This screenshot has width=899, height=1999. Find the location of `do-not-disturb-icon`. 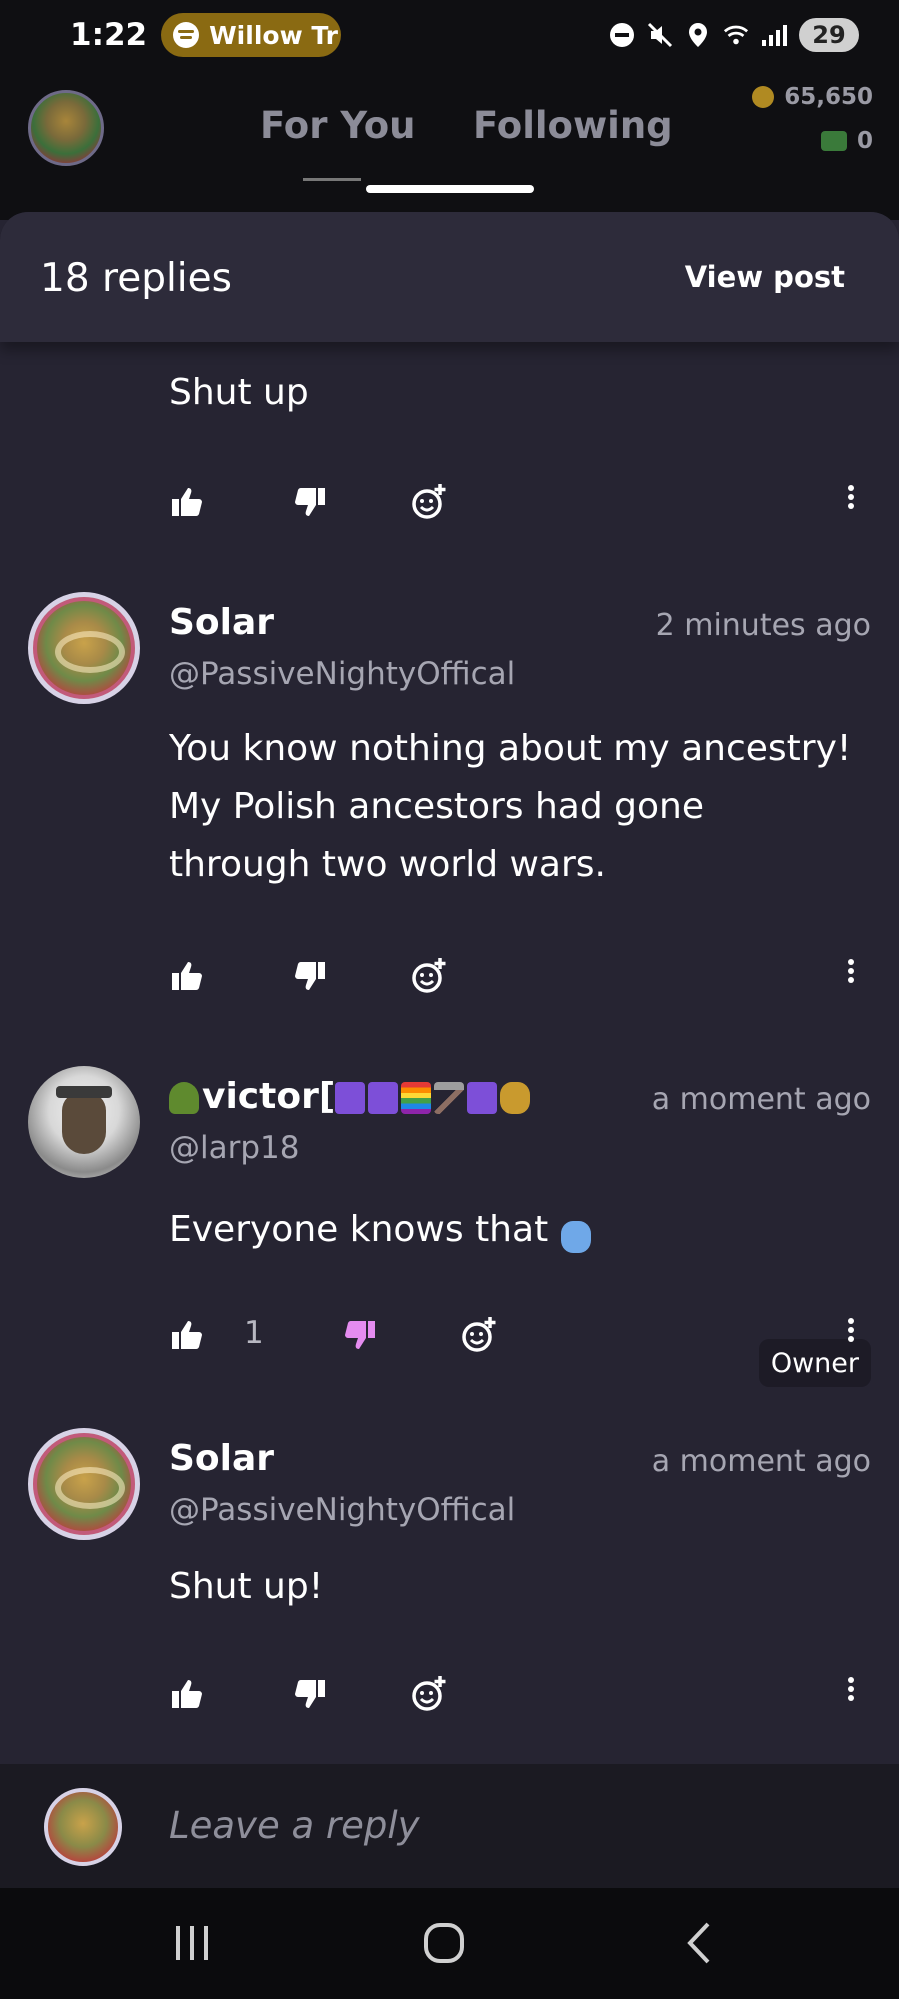

do-not-disturb-icon is located at coordinates (622, 35).